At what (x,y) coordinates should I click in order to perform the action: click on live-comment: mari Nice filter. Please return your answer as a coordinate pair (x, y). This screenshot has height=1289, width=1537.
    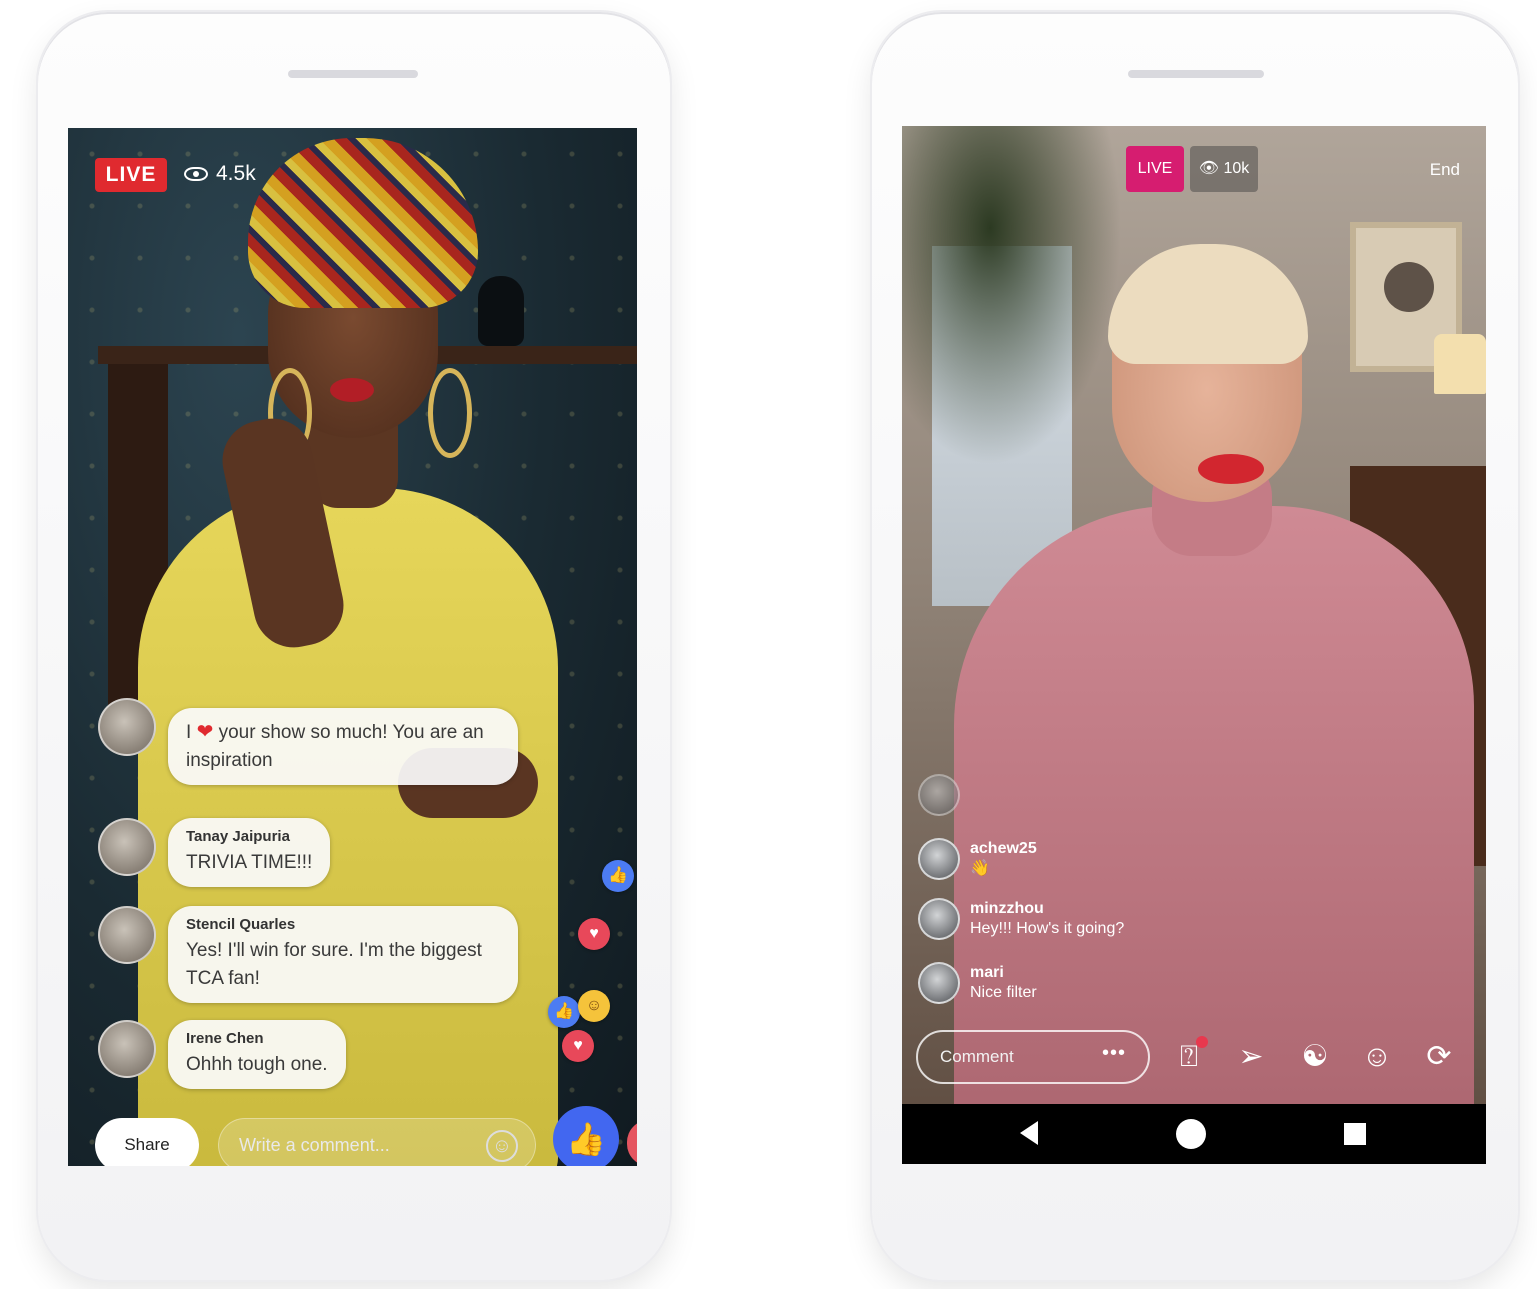
    Looking at the image, I should click on (977, 983).